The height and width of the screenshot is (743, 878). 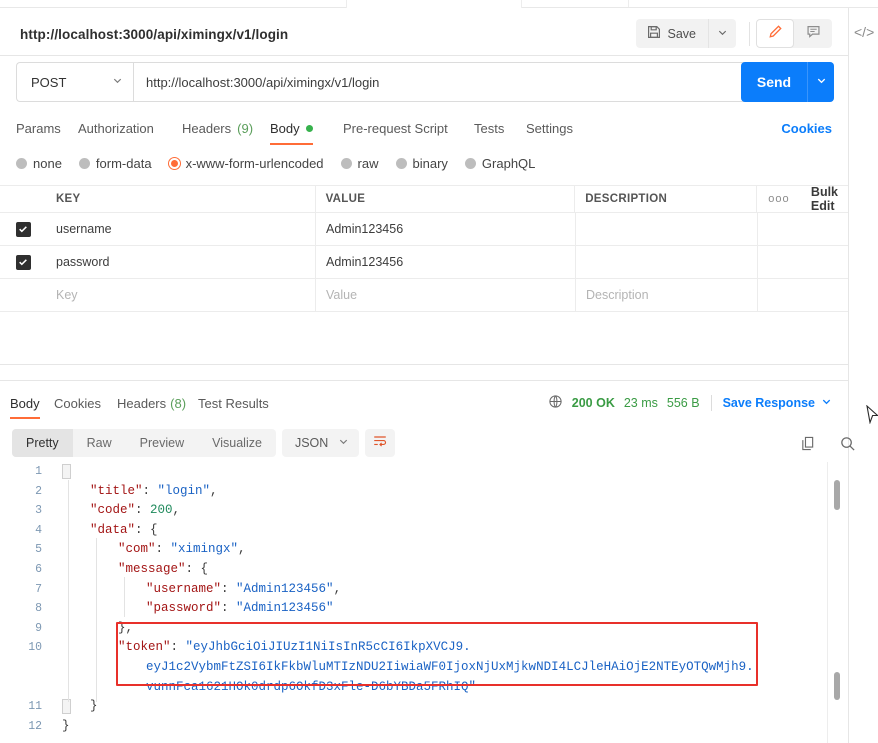 I want to click on tab-label: Body, so click(x=285, y=128).